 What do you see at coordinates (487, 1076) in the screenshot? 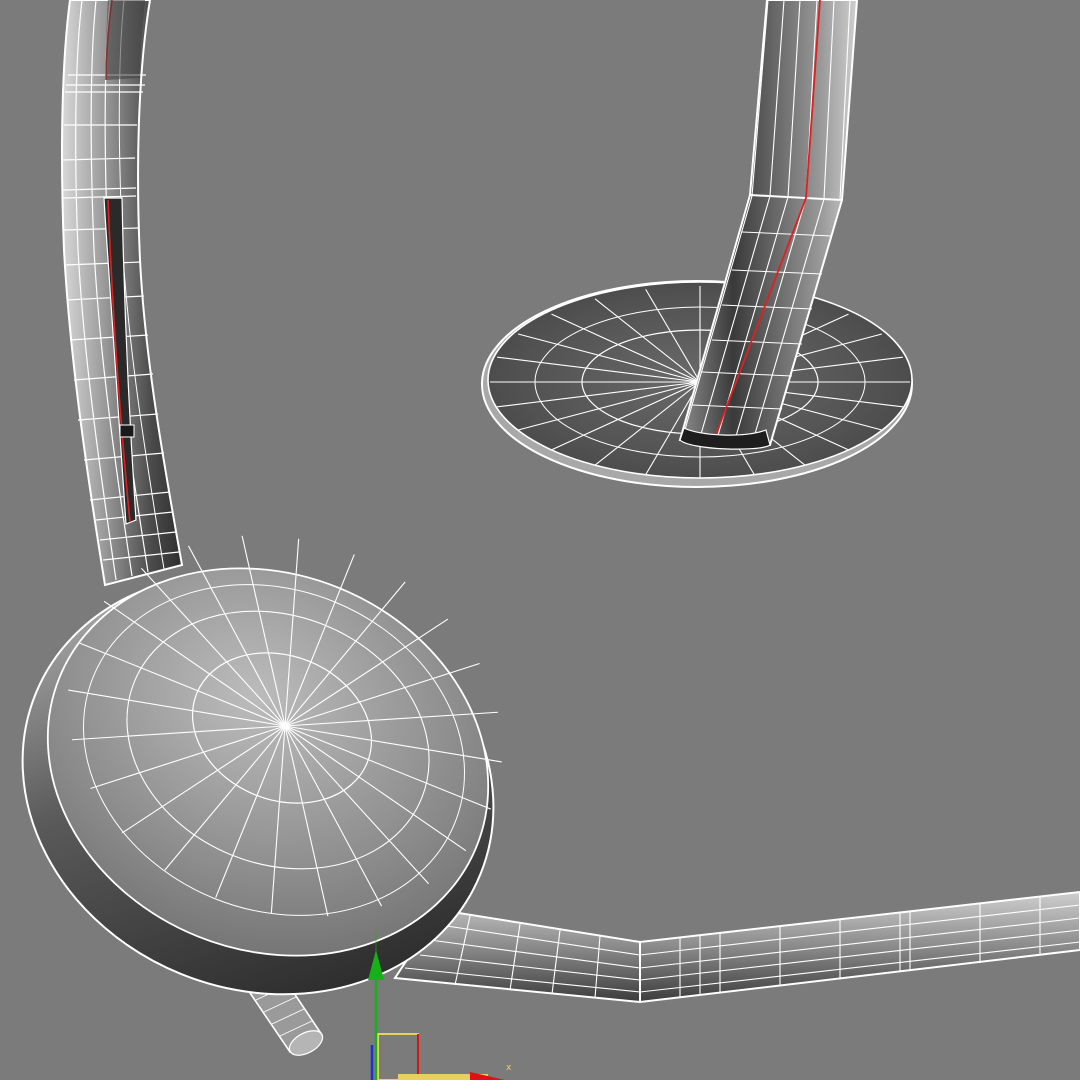
I see `gizmo-x-arrow` at bounding box center [487, 1076].